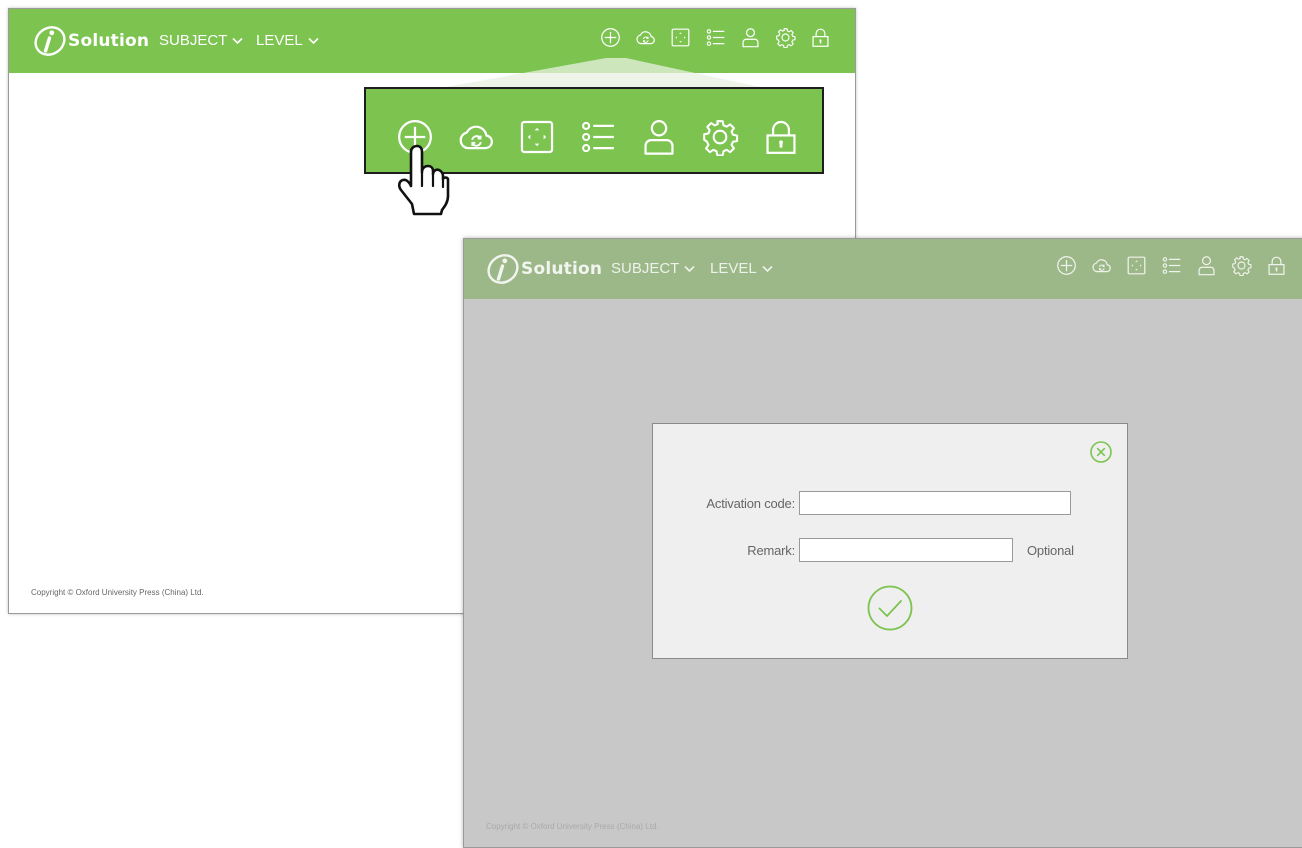 The height and width of the screenshot is (848, 1302). Describe the element at coordinates (883, 269) in the screenshot. I see `top-bar-dimmed: Solution SUBJECT LEVEL` at that location.